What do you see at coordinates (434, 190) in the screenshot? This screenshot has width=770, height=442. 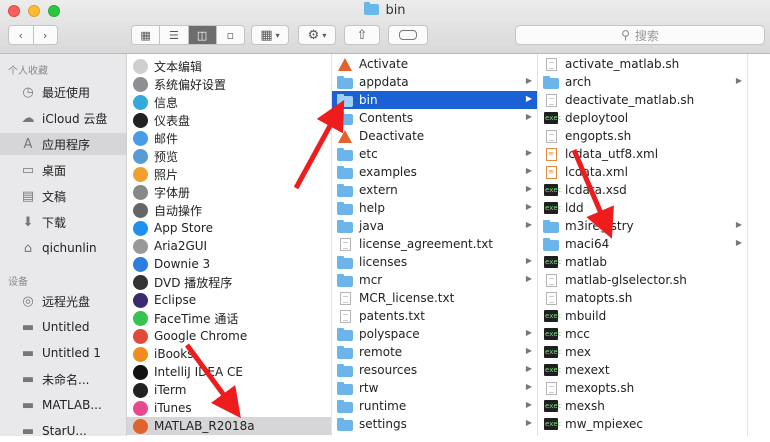 I see `matlab-folder-item-extern: extern ▶` at bounding box center [434, 190].